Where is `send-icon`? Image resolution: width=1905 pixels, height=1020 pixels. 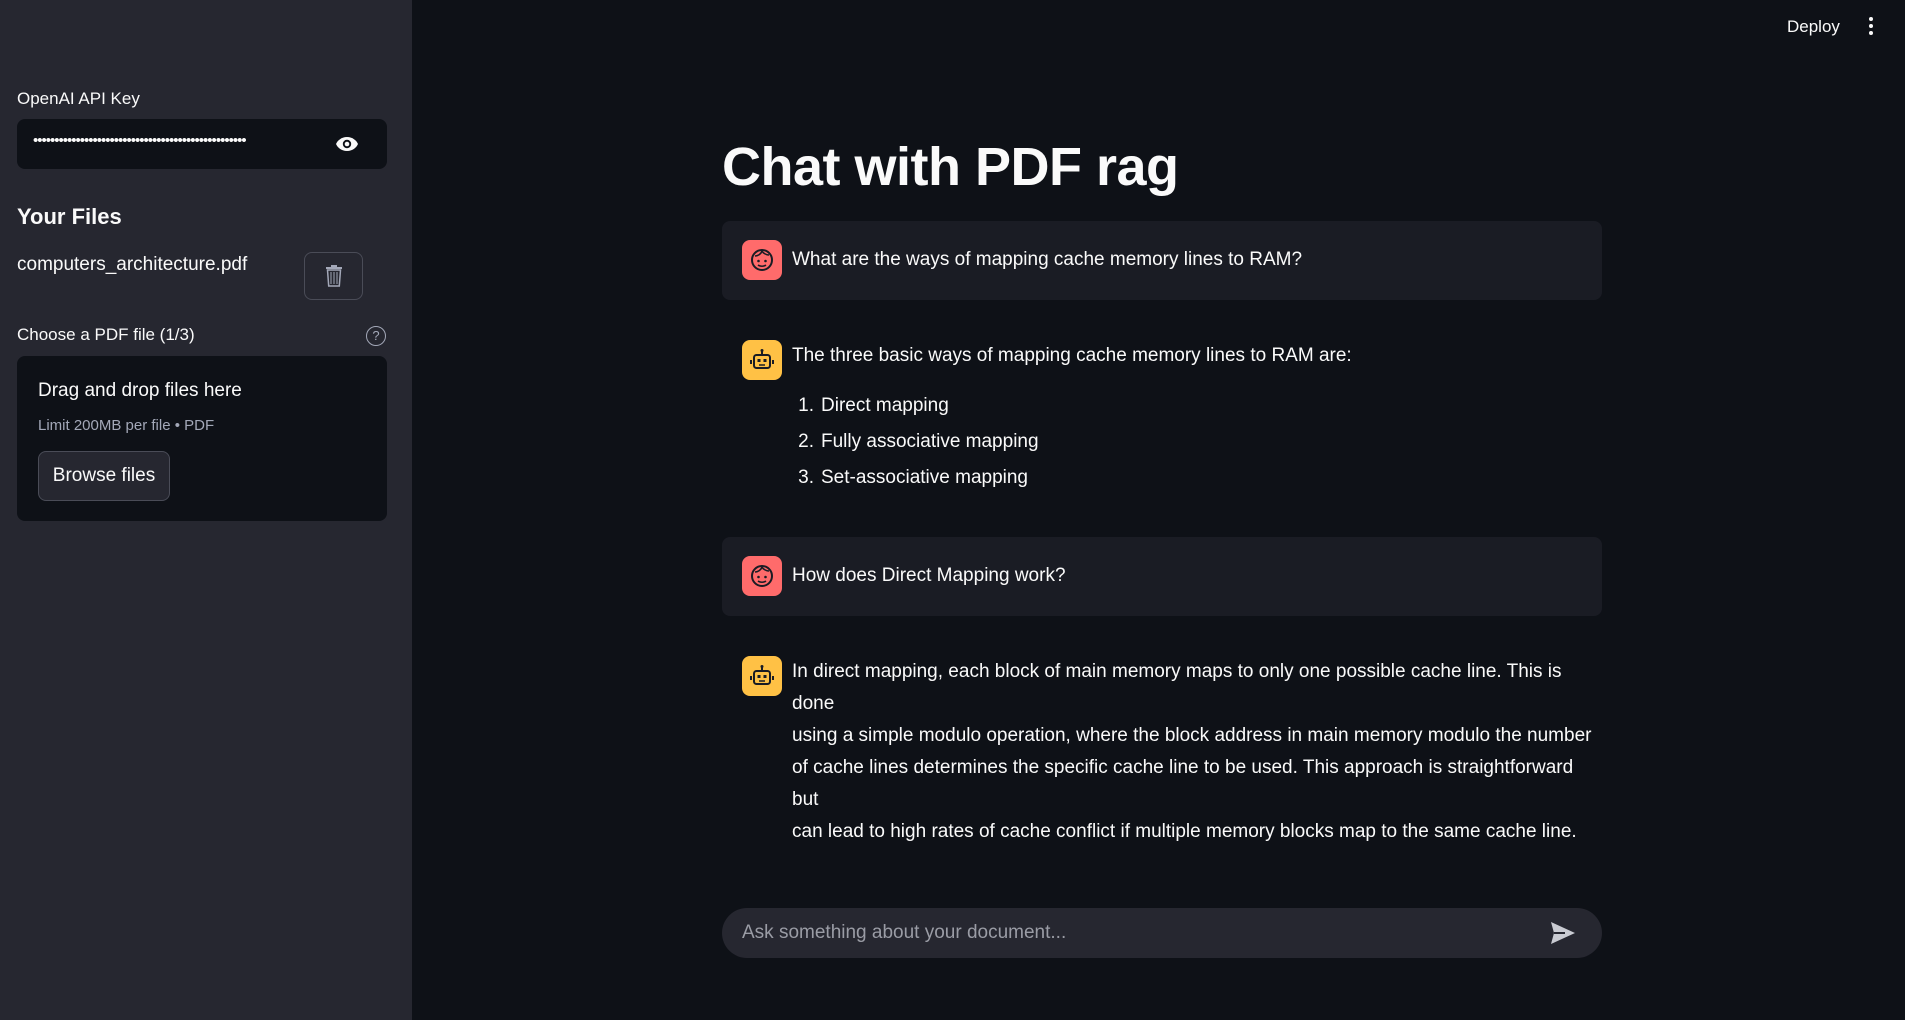 send-icon is located at coordinates (1563, 933).